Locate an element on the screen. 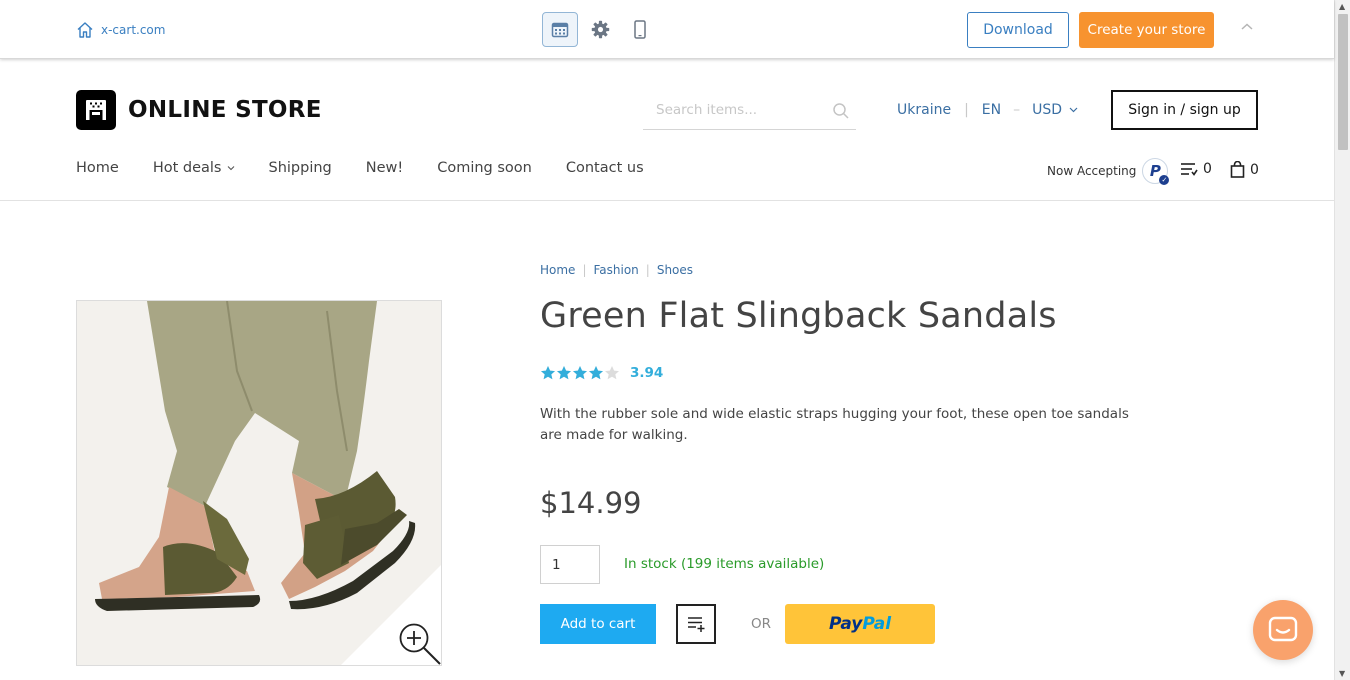 The image size is (1350, 680). quantity-input is located at coordinates (570, 564).